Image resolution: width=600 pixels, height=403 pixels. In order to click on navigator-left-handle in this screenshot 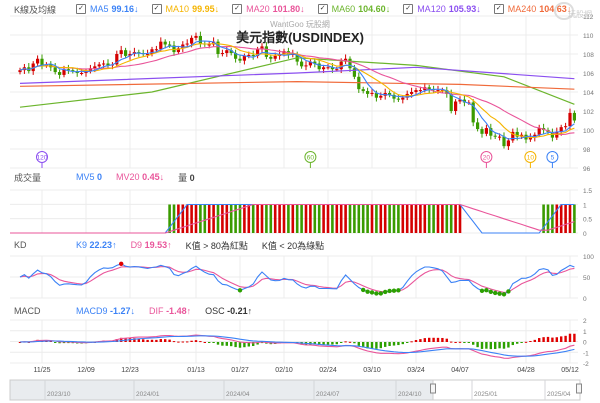, I will do `click(433, 388)`.